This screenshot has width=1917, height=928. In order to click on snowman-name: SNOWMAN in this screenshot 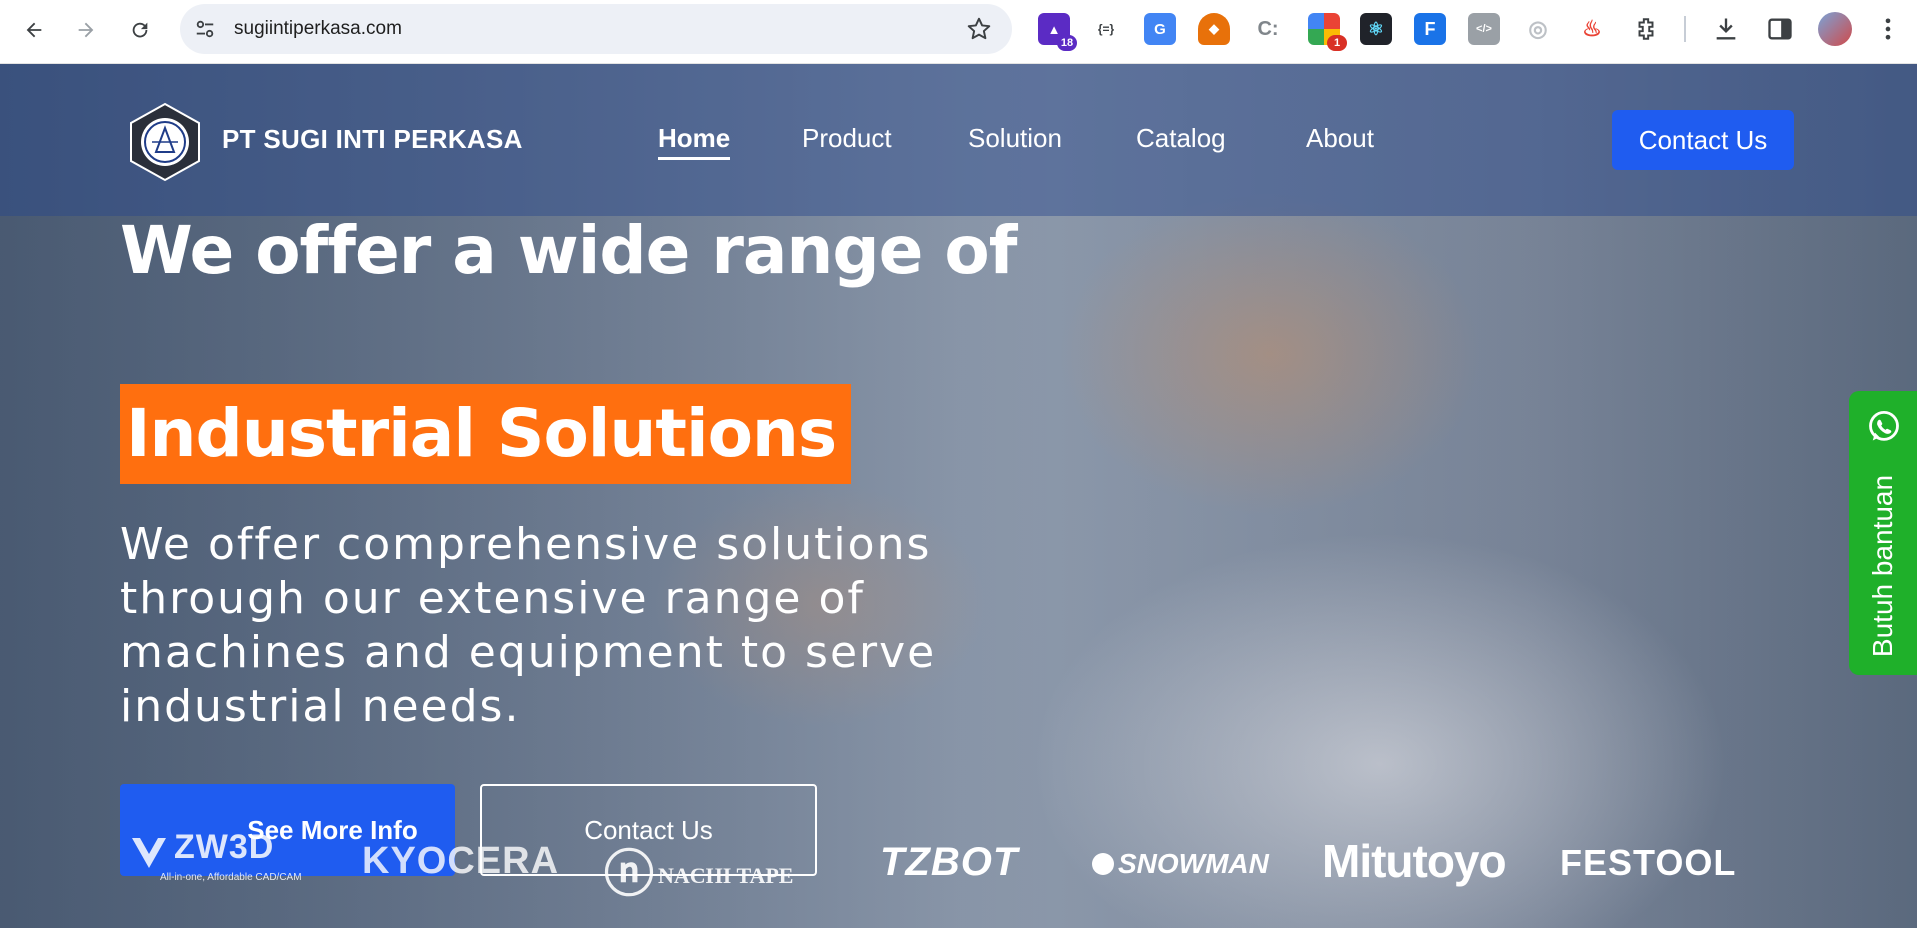, I will do `click(1193, 863)`.